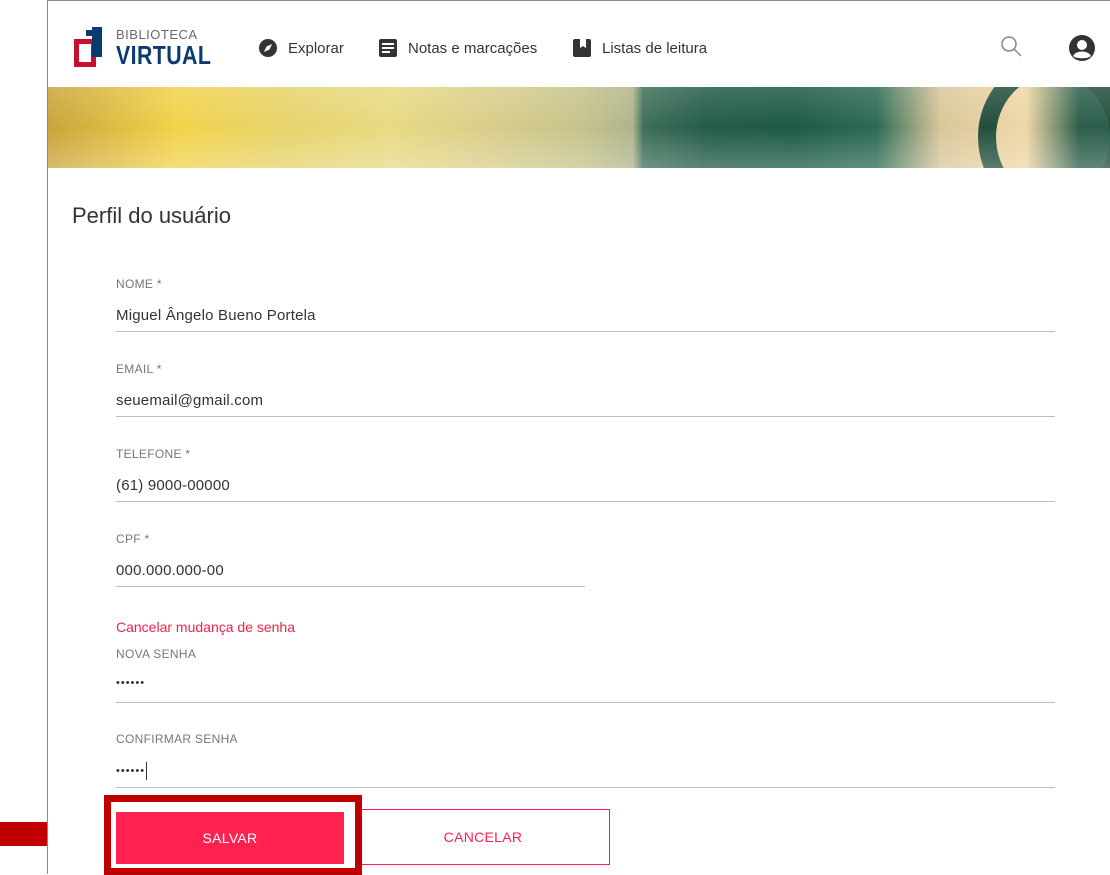 This screenshot has width=1110, height=875. I want to click on cancel-button: CANCELAR, so click(483, 837).